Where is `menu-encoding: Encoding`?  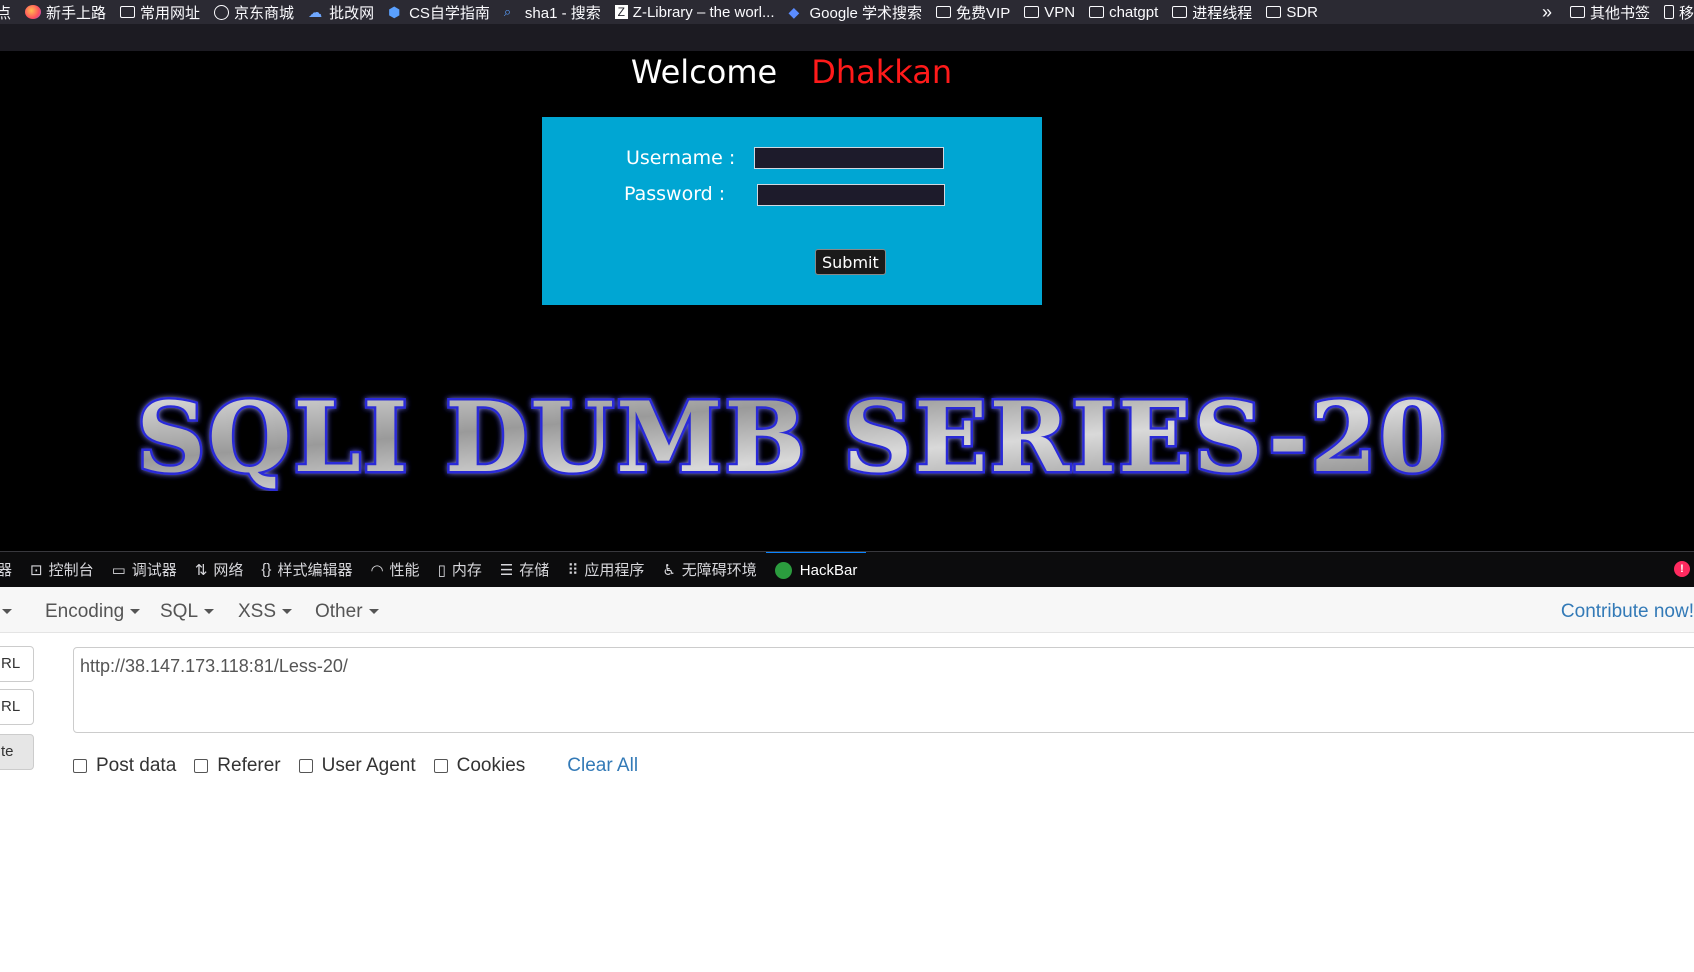
menu-encoding: Encoding is located at coordinates (93, 612).